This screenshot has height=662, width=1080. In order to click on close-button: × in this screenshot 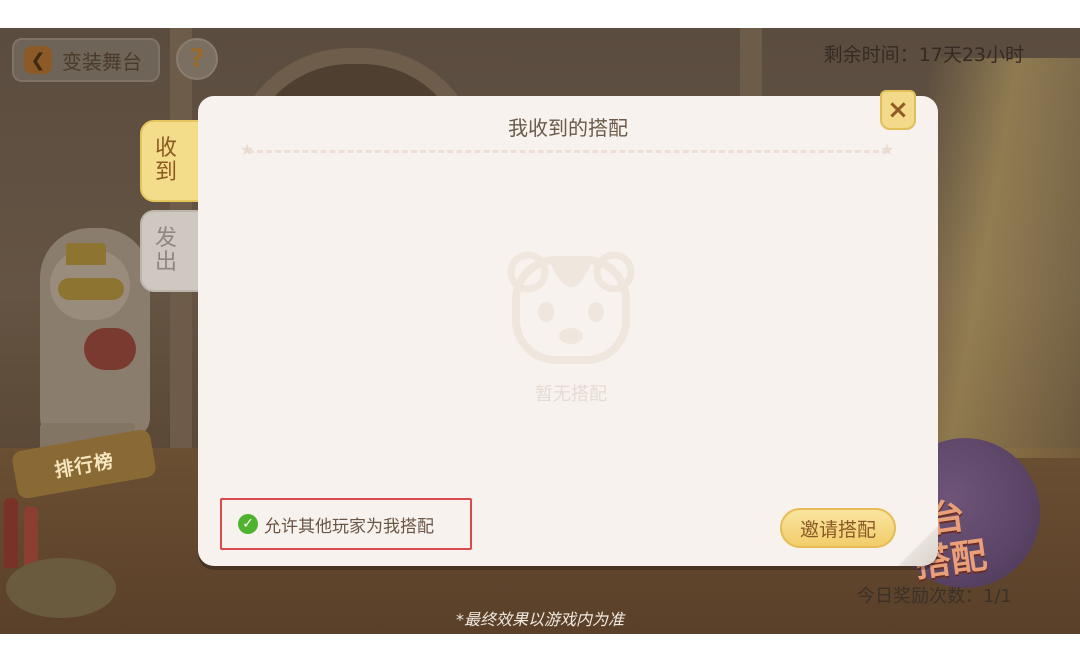, I will do `click(898, 110)`.